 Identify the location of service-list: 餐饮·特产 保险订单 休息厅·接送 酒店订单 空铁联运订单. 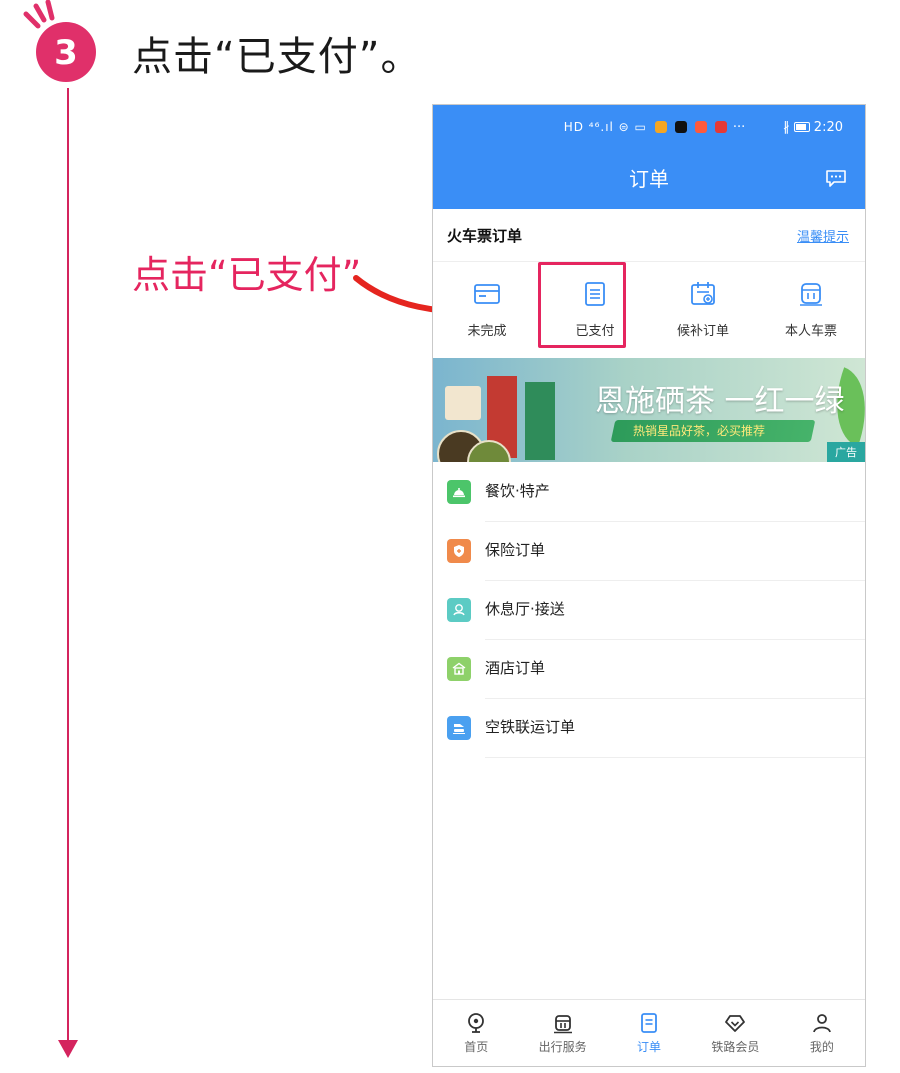
(649, 610).